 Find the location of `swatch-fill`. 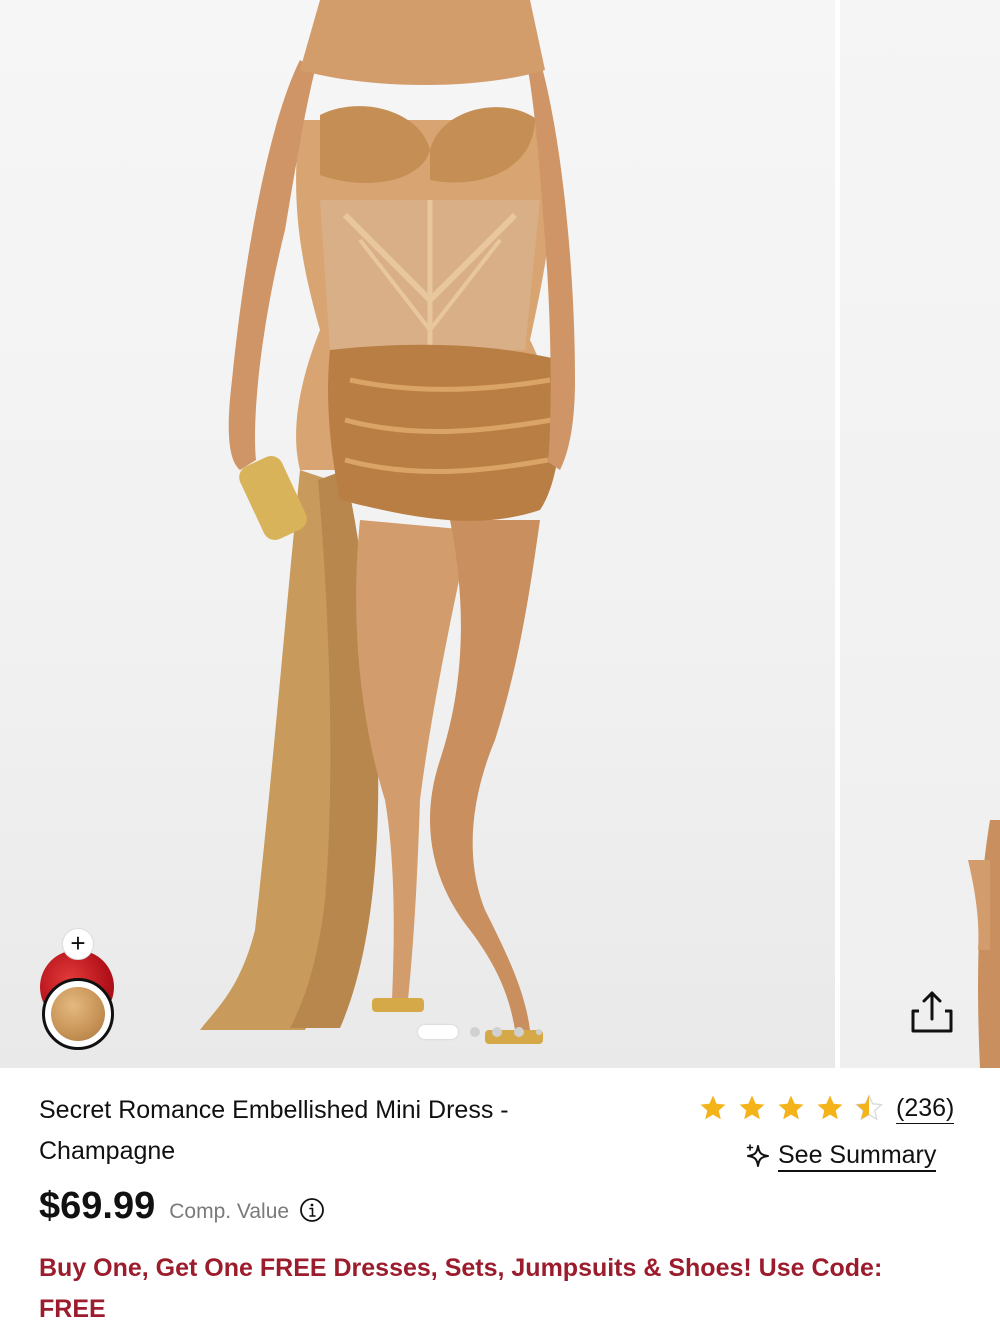

swatch-fill is located at coordinates (78, 1014).